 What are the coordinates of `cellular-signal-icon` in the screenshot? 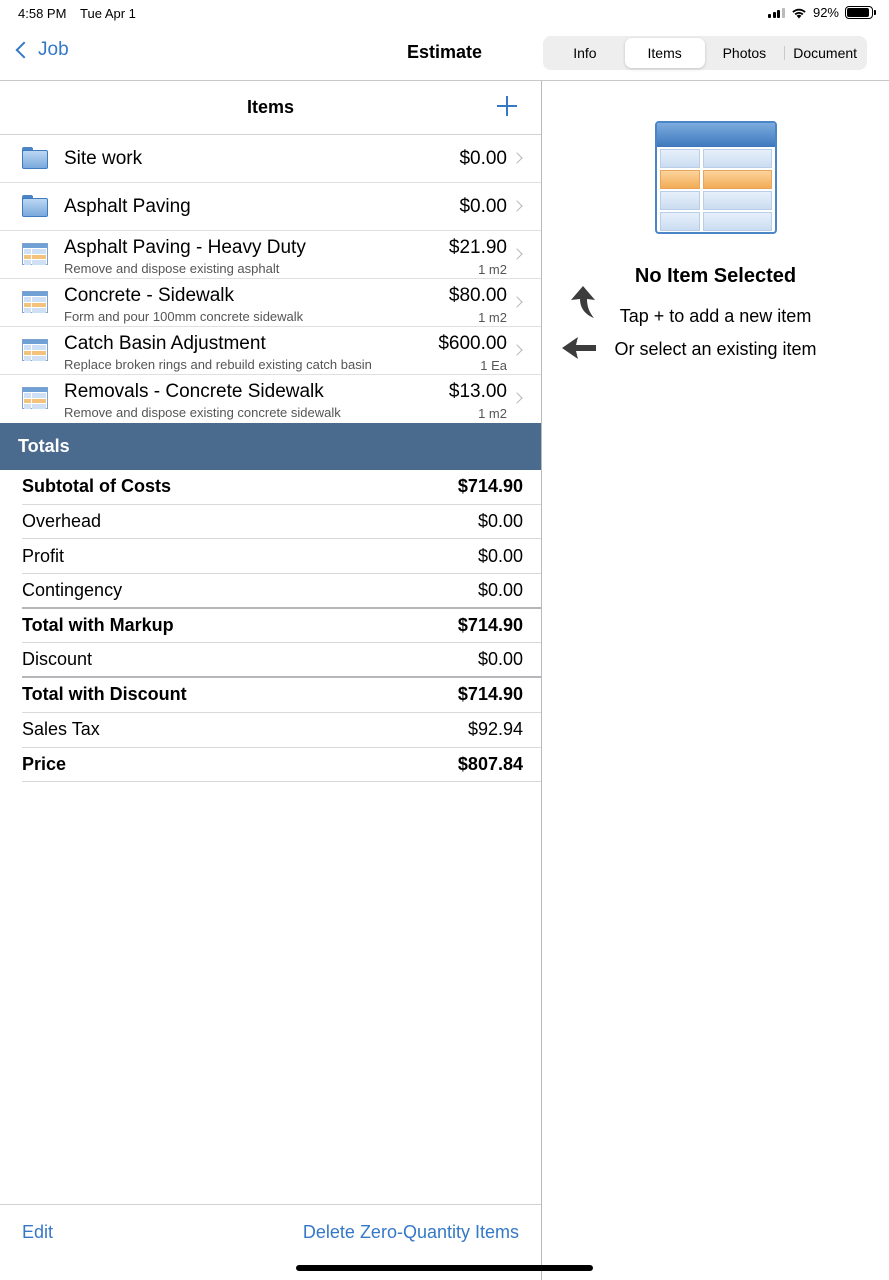 It's located at (776, 12).